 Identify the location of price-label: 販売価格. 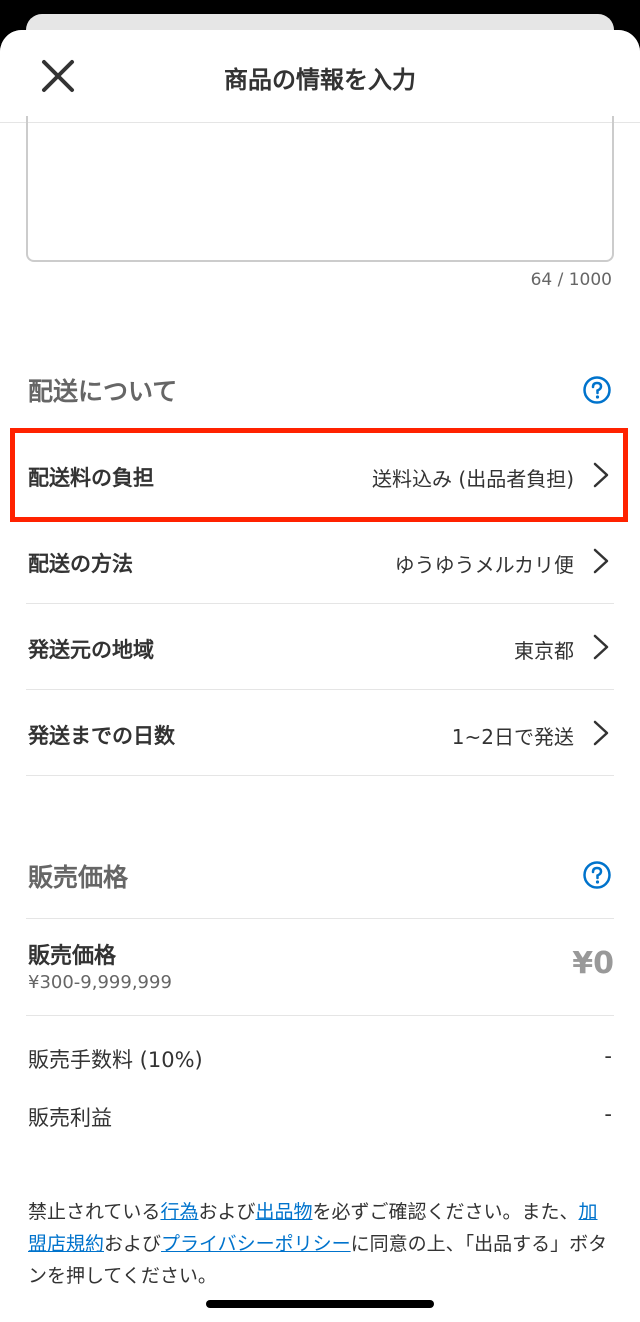
(72, 956).